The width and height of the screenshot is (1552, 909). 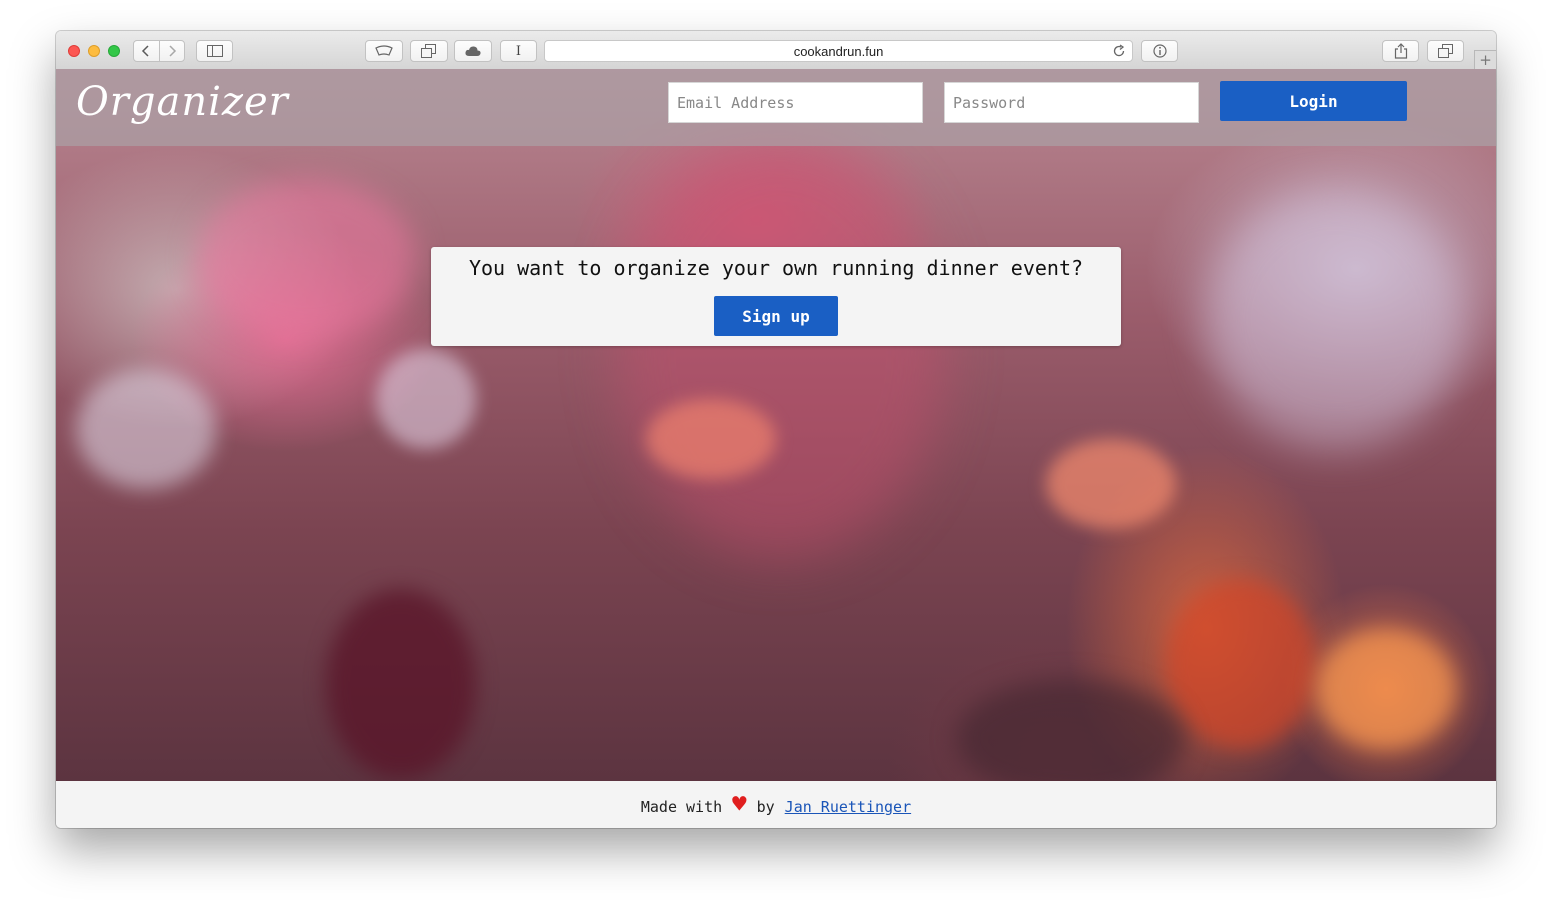 I want to click on tabs-icon, so click(x=1445, y=51).